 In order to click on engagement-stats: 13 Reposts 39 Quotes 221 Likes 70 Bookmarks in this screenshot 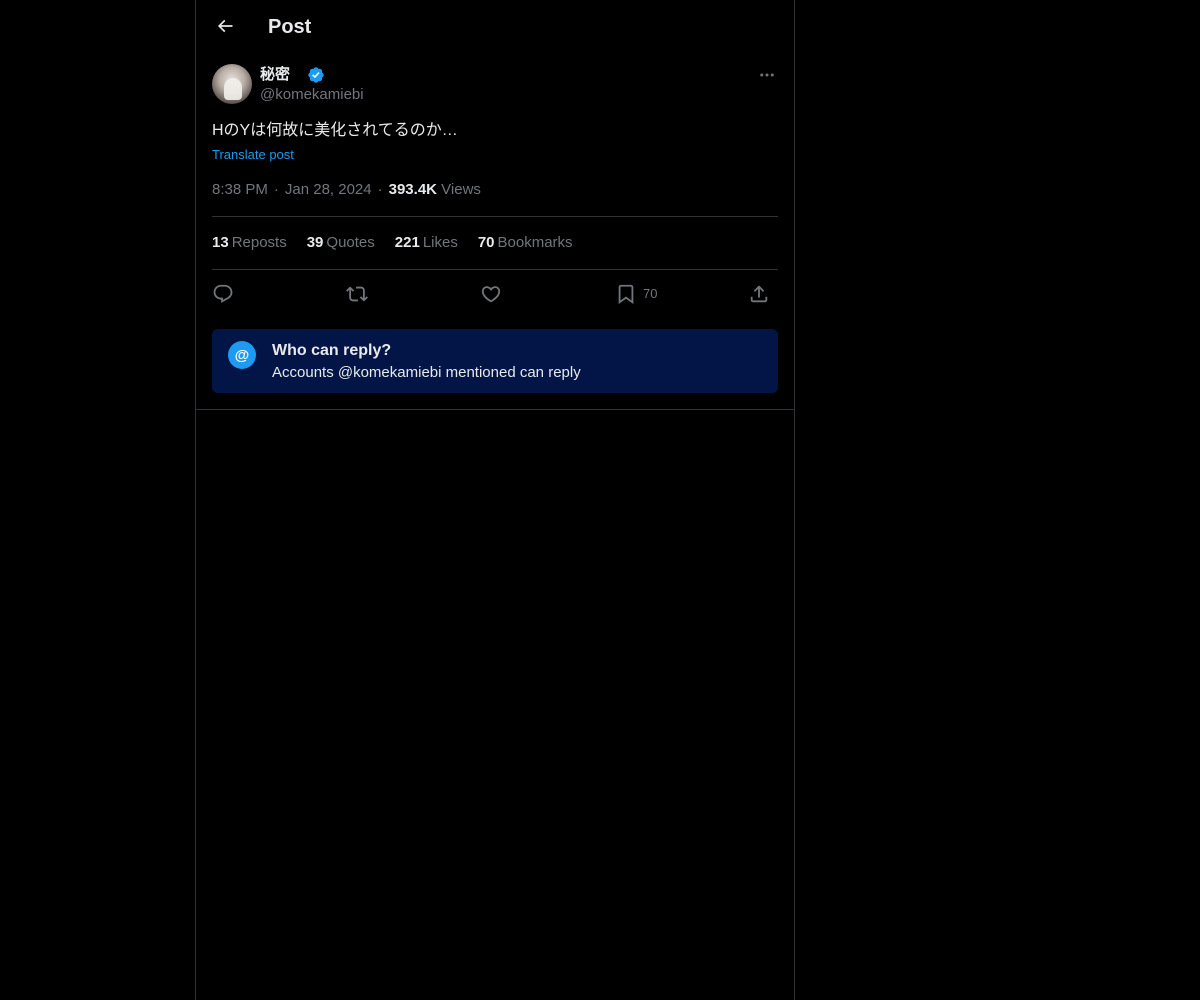, I will do `click(392, 243)`.